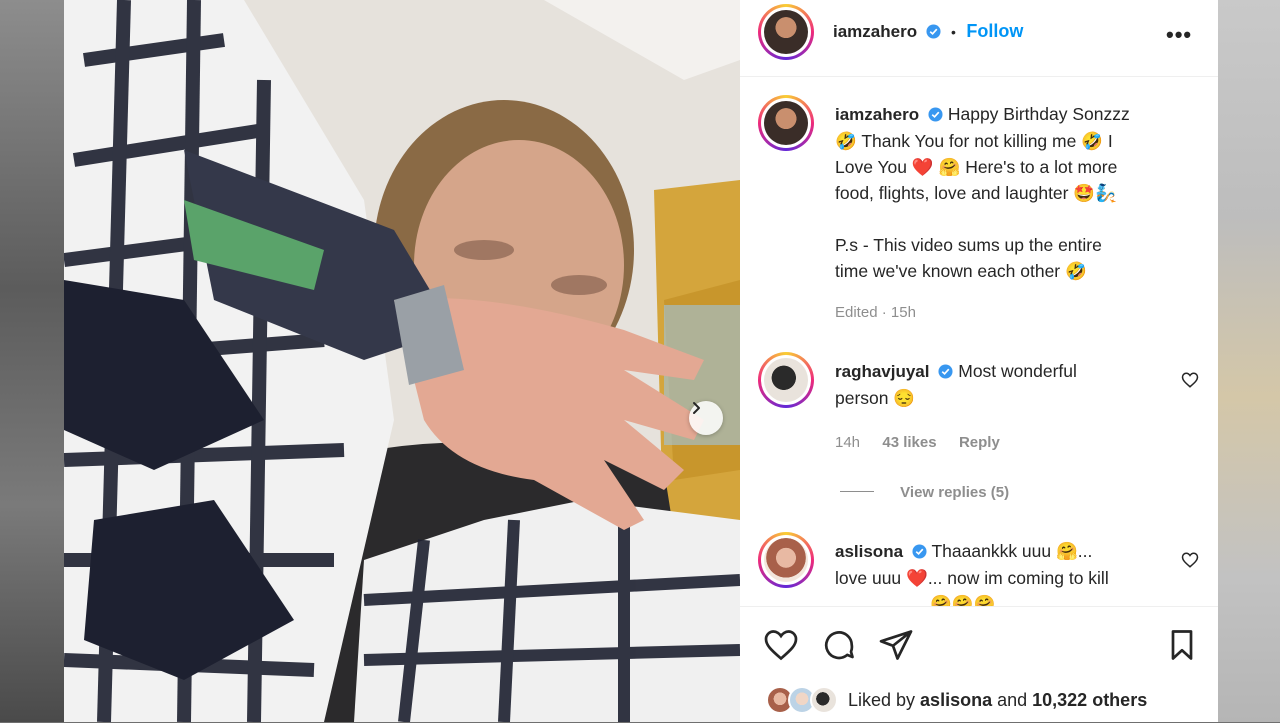  Describe the element at coordinates (786, 380) in the screenshot. I see `comment-avatar-raghavjuyal` at that location.